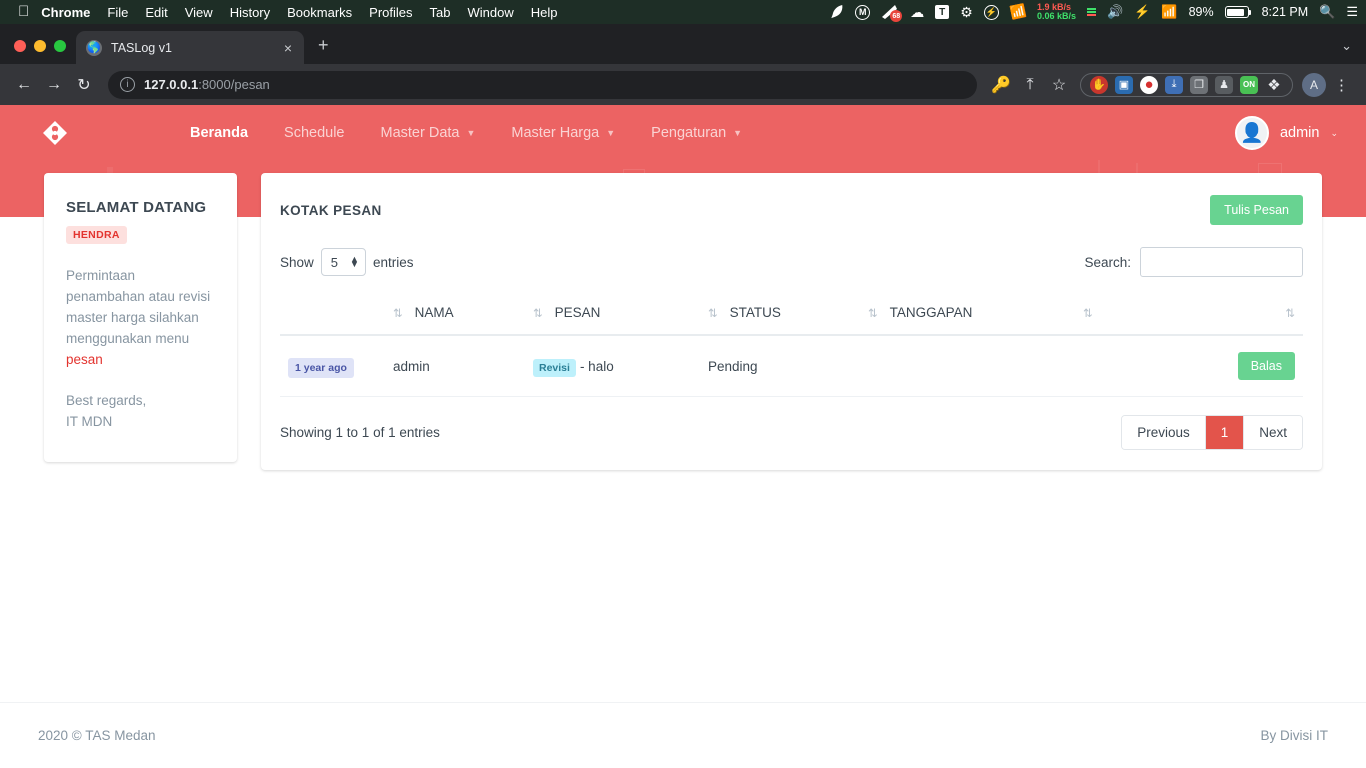 The width and height of the screenshot is (1366, 768). I want to click on col-waktu, so click(332, 314).